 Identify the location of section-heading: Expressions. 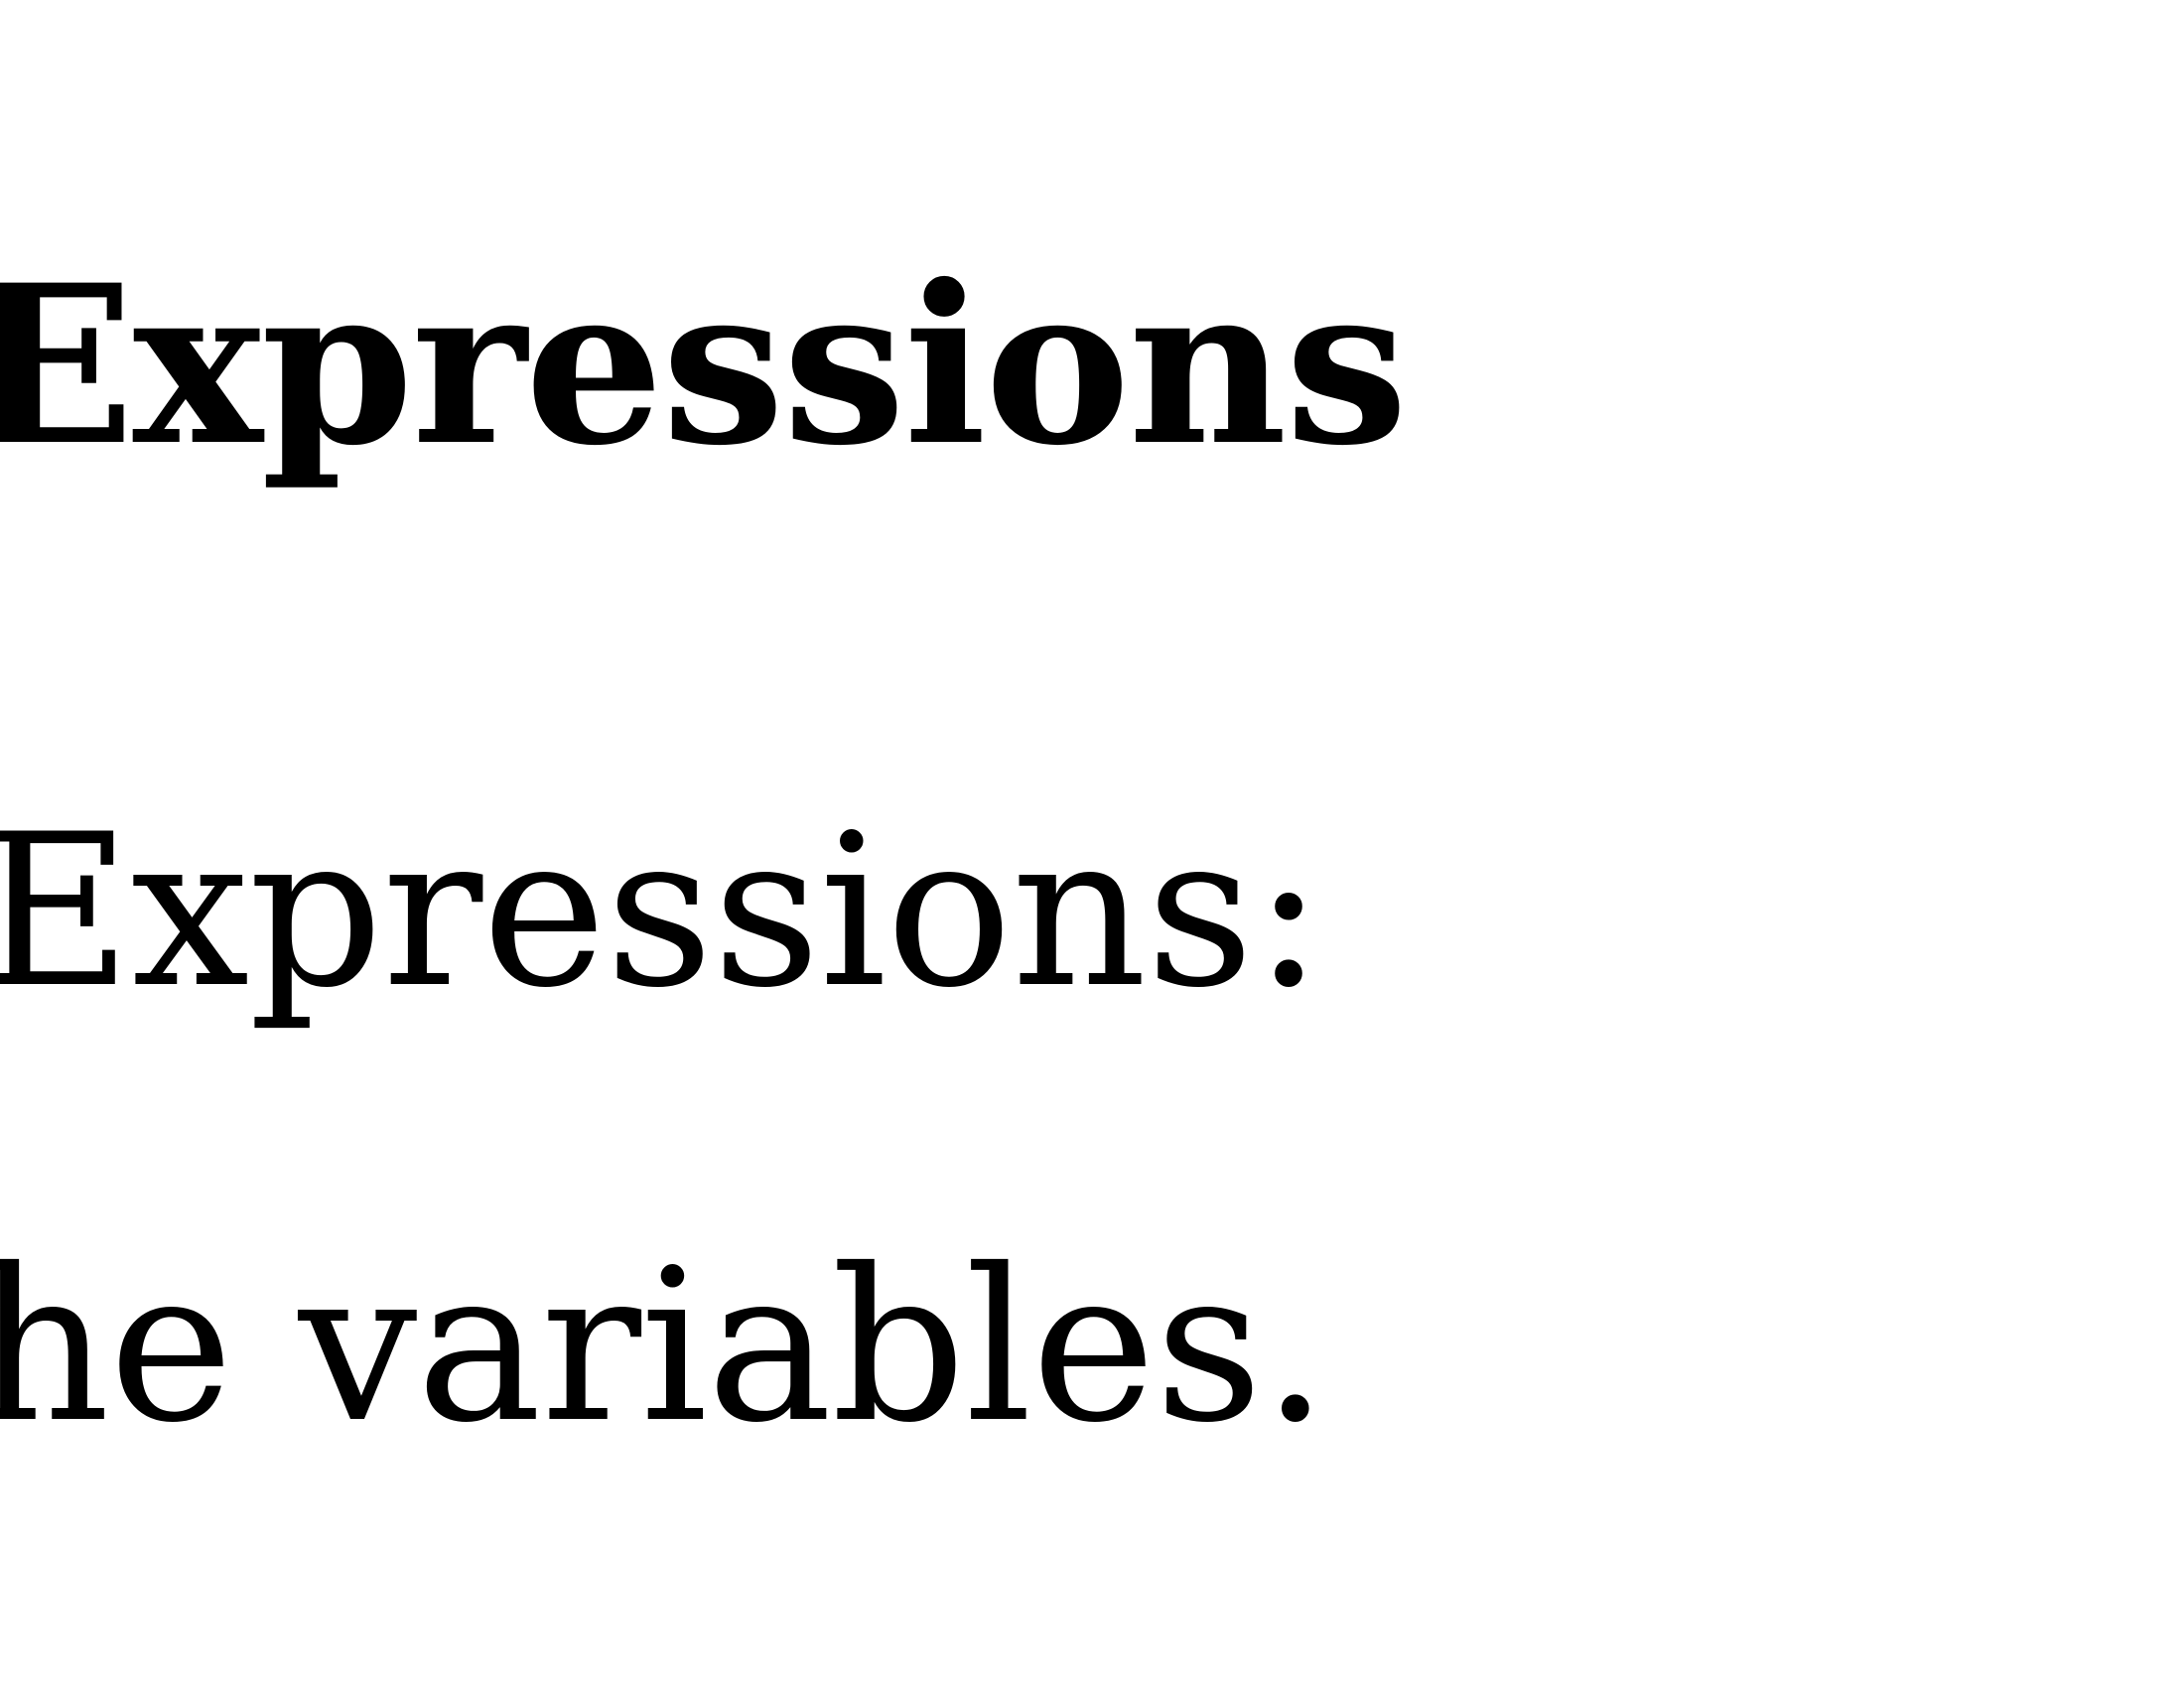
(704, 364).